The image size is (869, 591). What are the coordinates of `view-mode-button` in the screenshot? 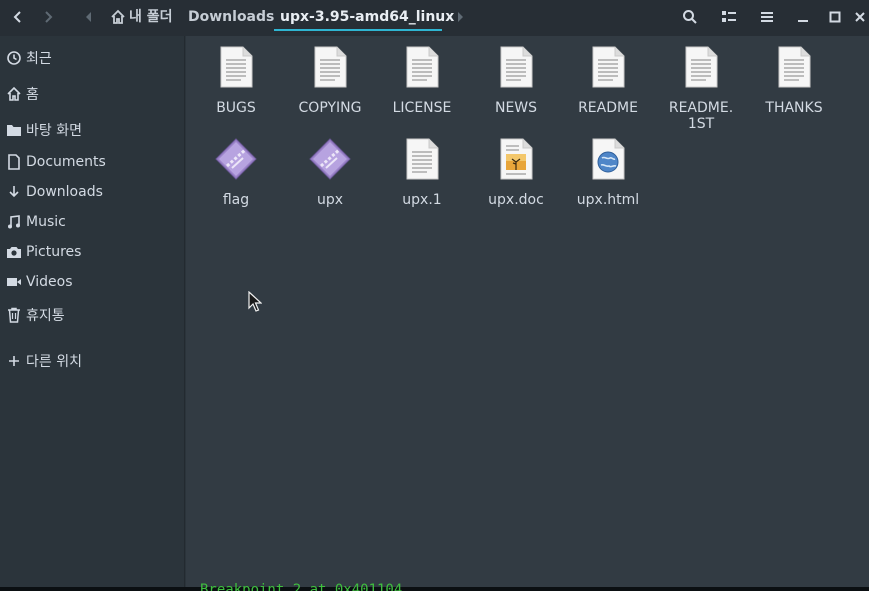 It's located at (729, 17).